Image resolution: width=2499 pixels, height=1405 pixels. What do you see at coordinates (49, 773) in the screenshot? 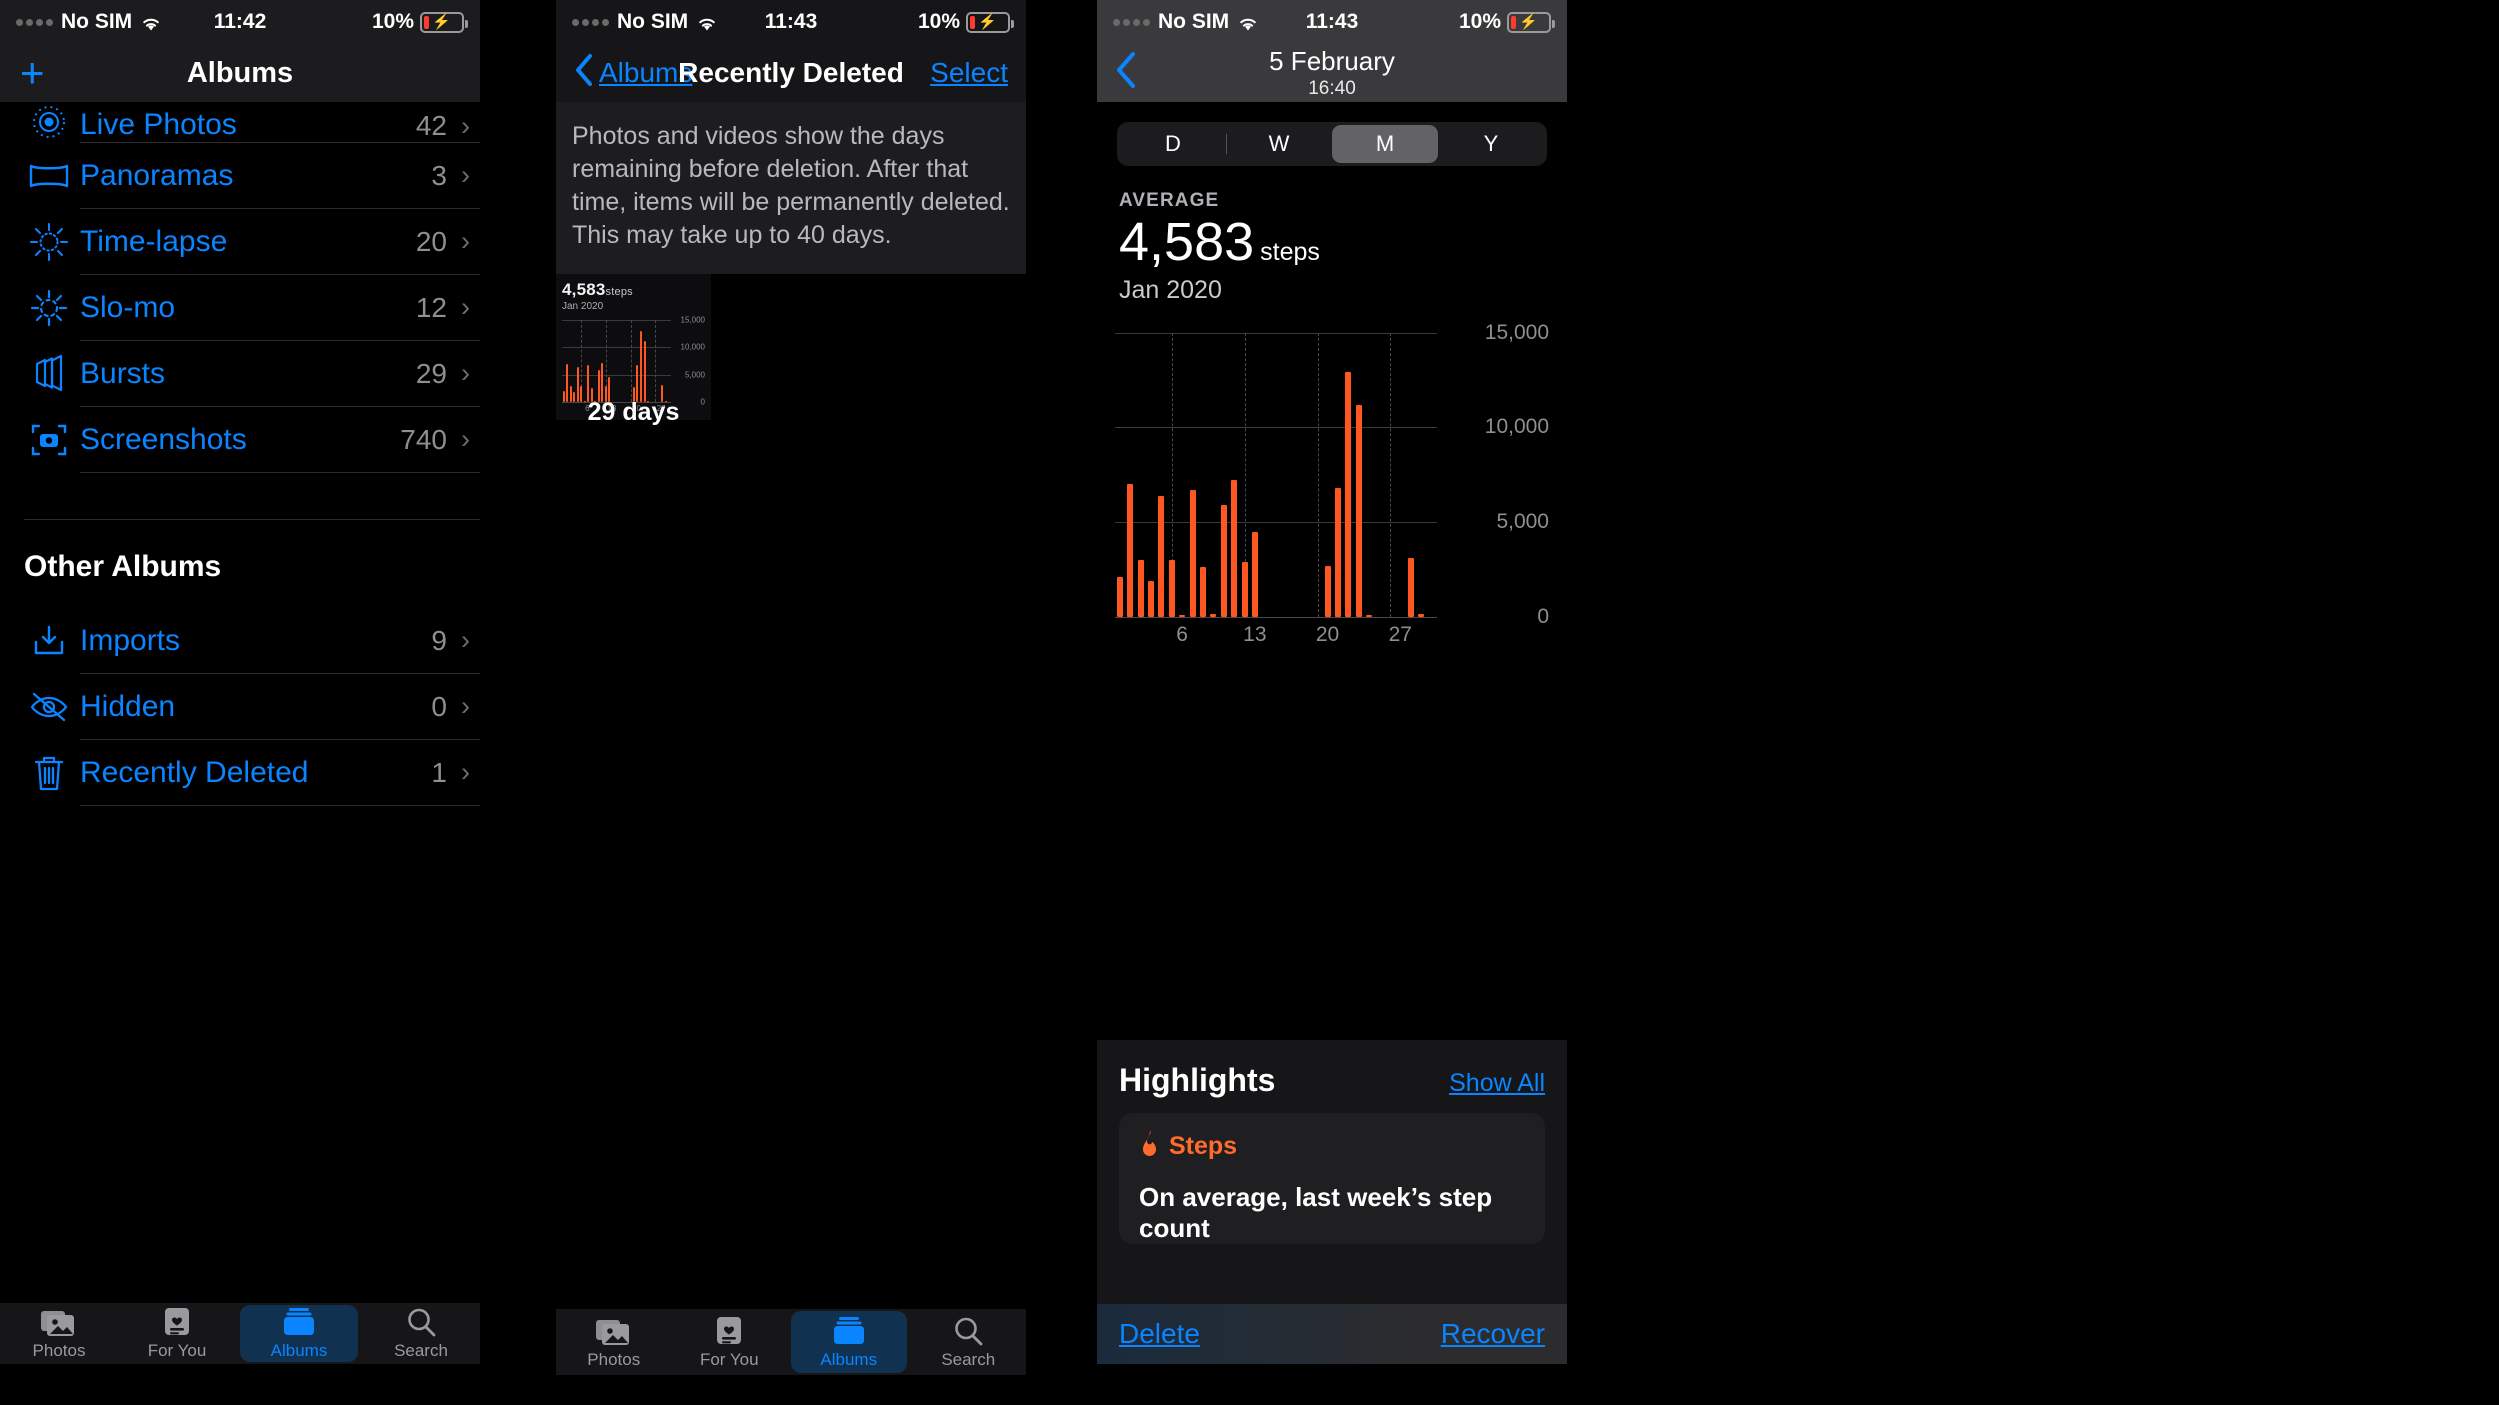
I see `trash-icon` at bounding box center [49, 773].